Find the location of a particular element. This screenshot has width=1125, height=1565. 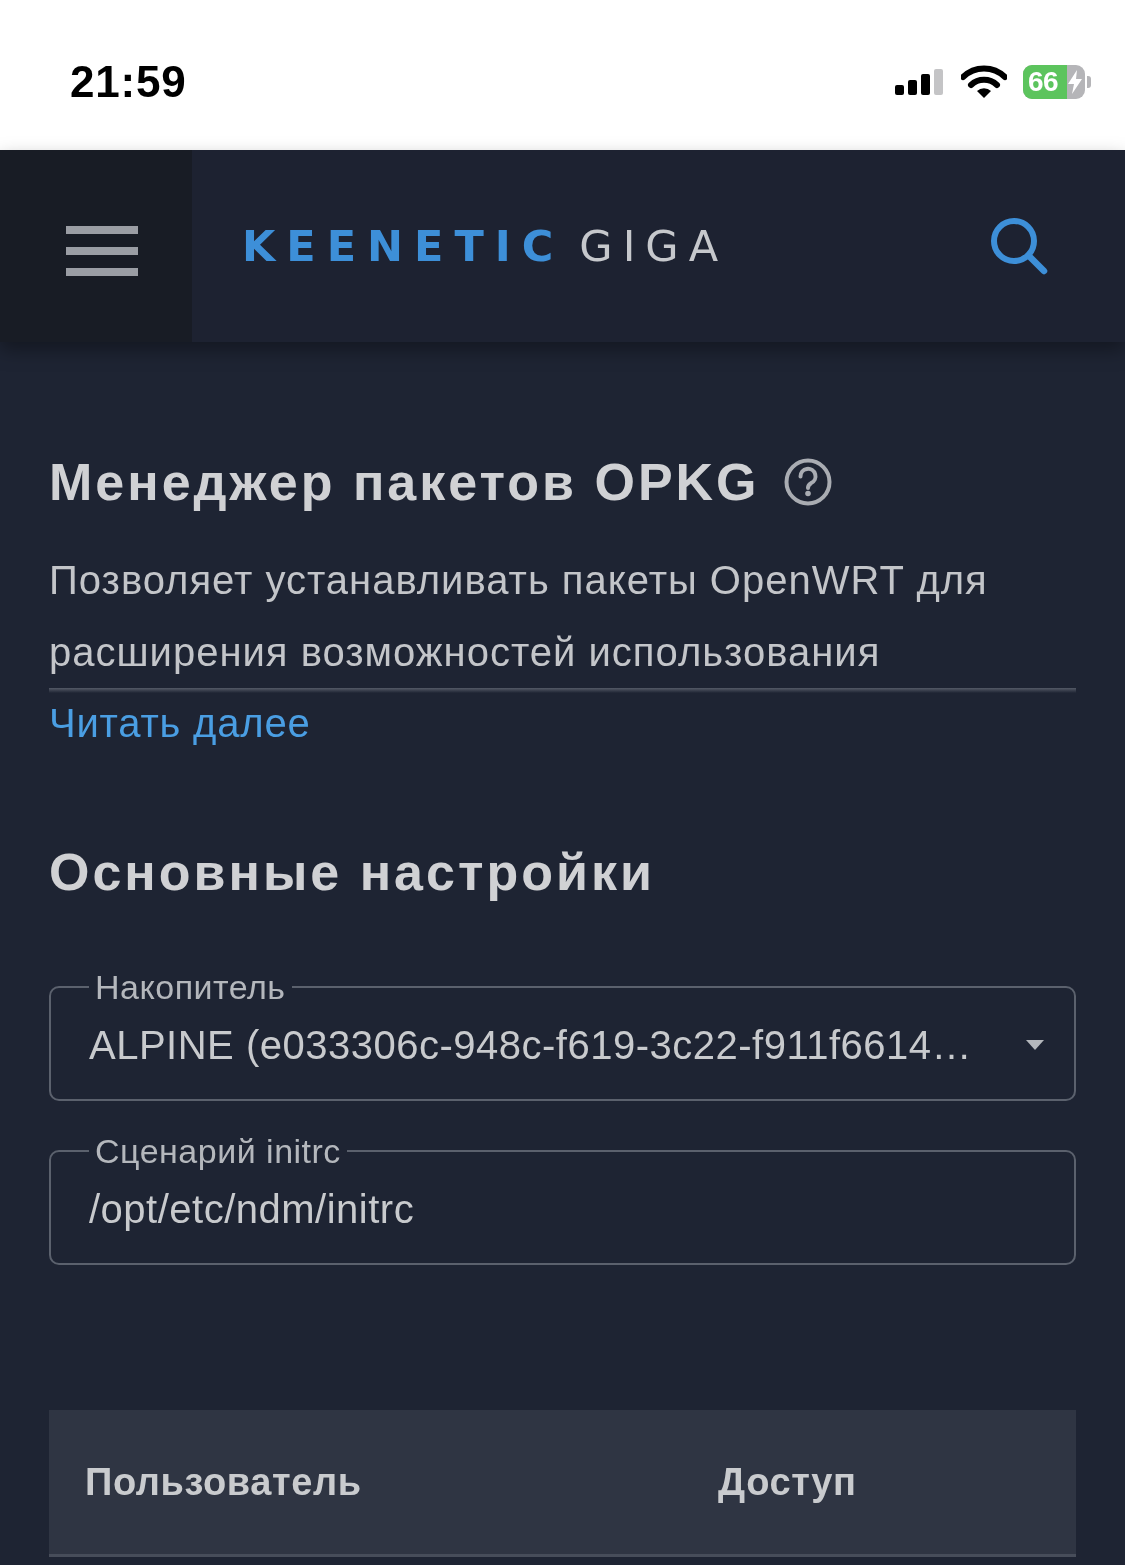

read-more-link: Читать далее is located at coordinates (180, 723).